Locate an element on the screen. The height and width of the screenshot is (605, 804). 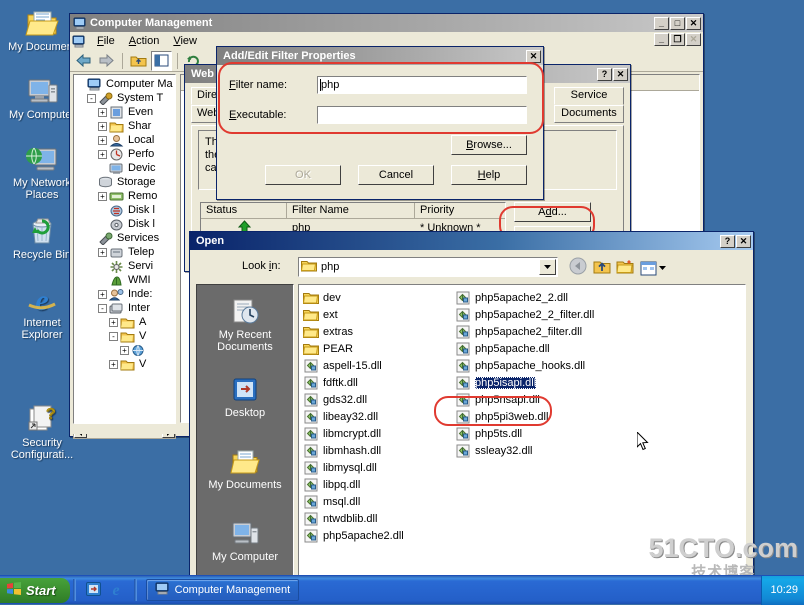
tab-service: Service is located at coordinates (589, 96).